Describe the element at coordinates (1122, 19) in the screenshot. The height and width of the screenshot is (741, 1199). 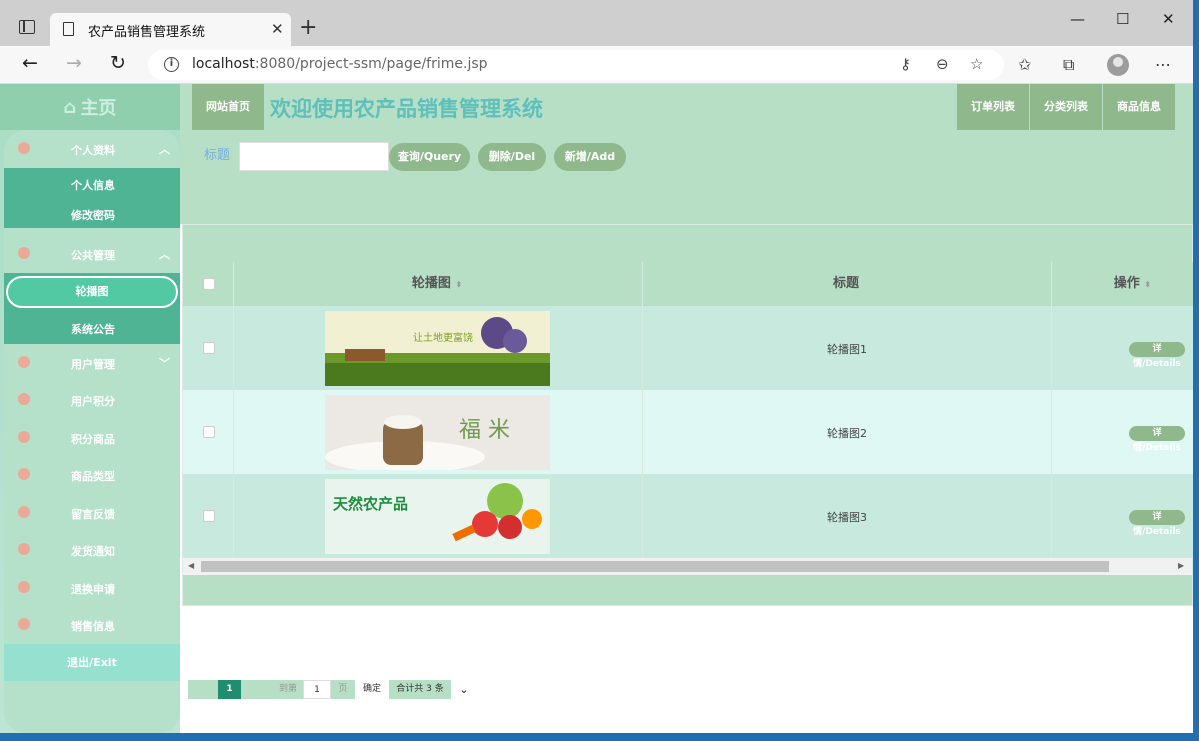
I see `maximize-button: ☐` at that location.